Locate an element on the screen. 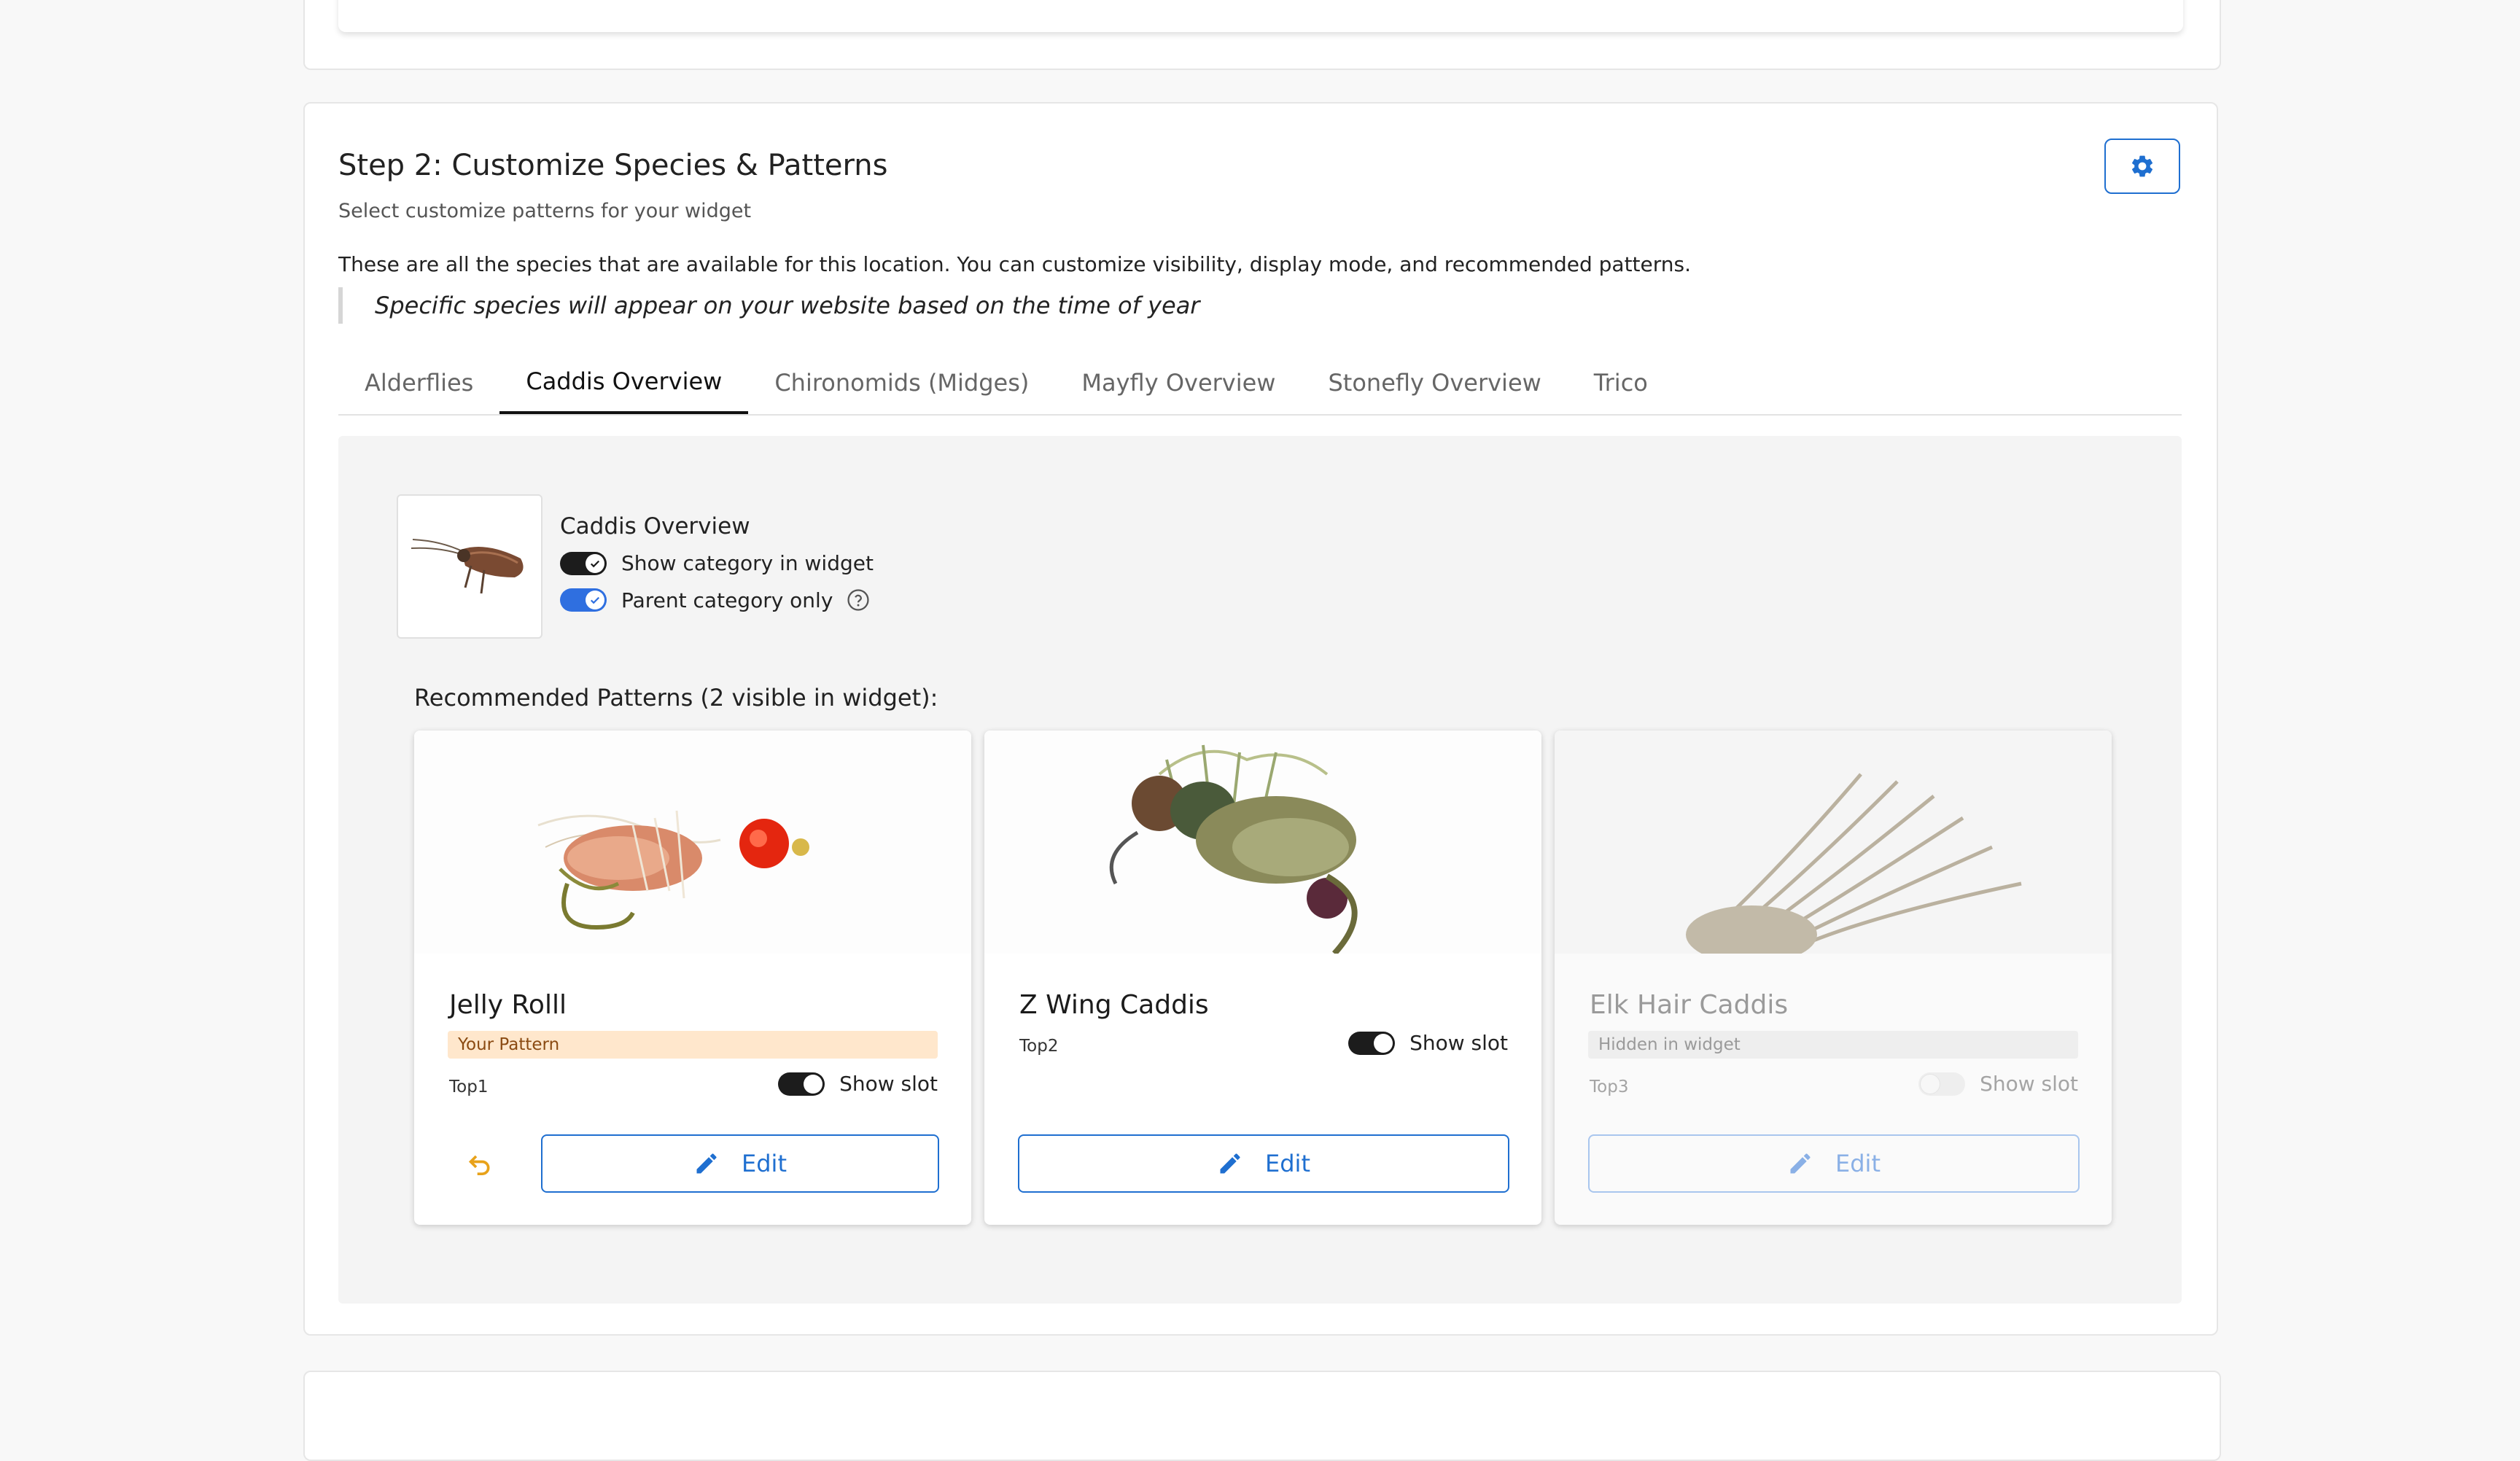 The height and width of the screenshot is (1461, 2520). previous-step-inner-panel is located at coordinates (1260, 16).